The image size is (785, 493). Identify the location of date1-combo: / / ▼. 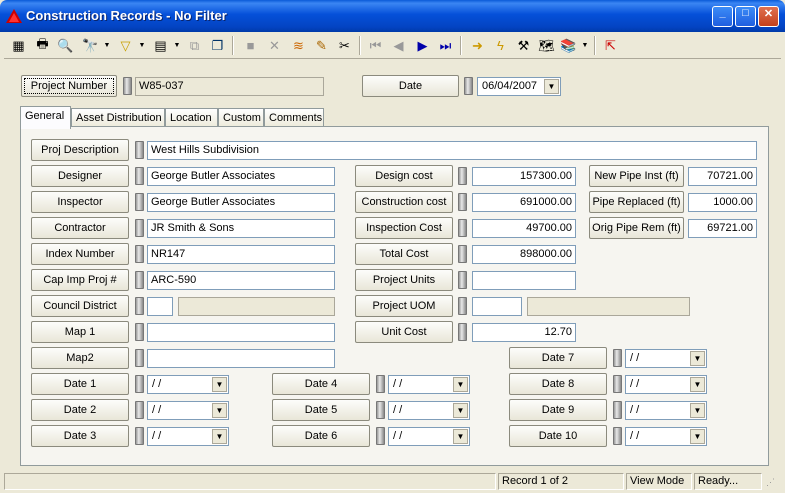
(188, 384).